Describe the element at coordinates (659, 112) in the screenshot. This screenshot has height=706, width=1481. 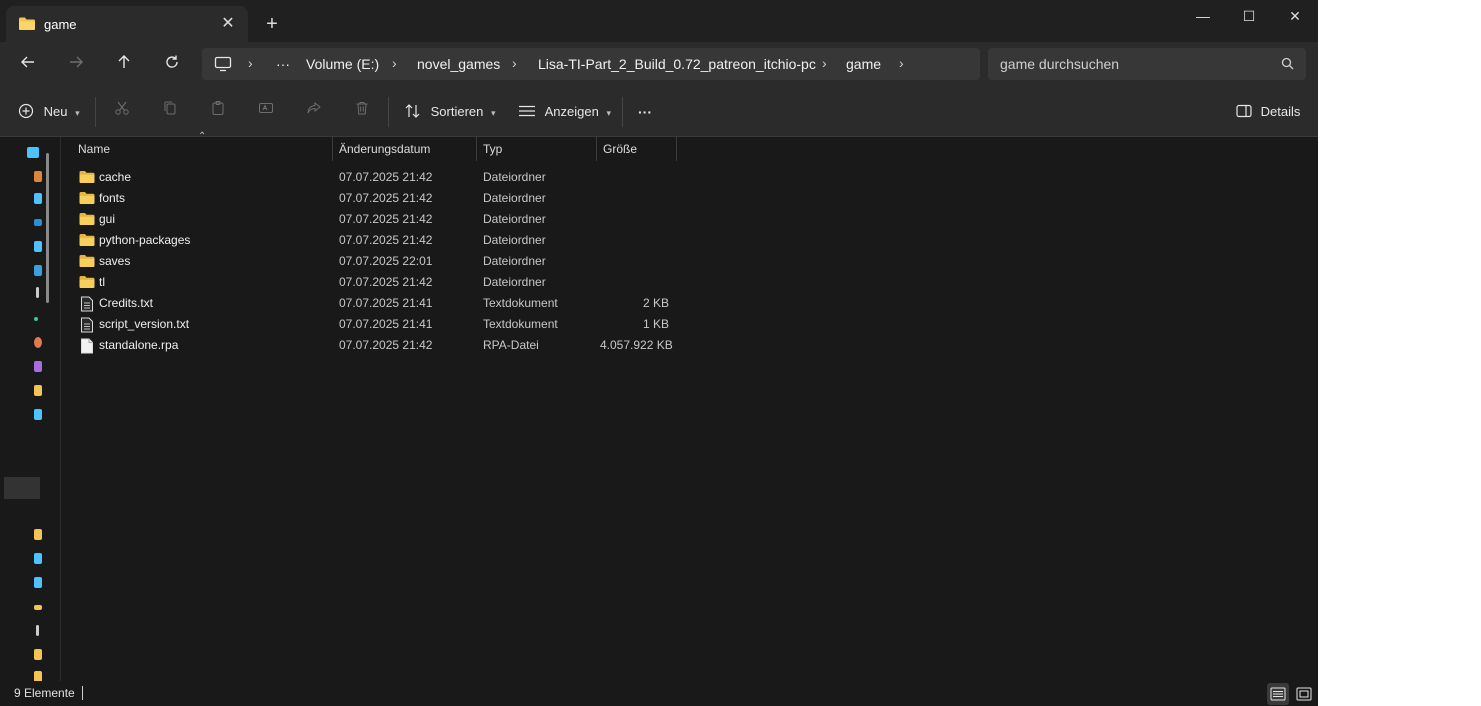
I see `command-bar: Neu ▾ Sortieren ▾ Anzeigen ▾ ··· Details` at that location.